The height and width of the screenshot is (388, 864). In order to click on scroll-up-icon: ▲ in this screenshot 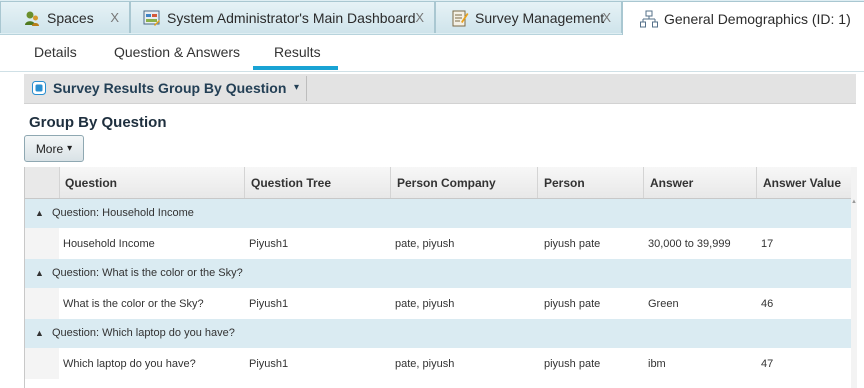, I will do `click(854, 202)`.